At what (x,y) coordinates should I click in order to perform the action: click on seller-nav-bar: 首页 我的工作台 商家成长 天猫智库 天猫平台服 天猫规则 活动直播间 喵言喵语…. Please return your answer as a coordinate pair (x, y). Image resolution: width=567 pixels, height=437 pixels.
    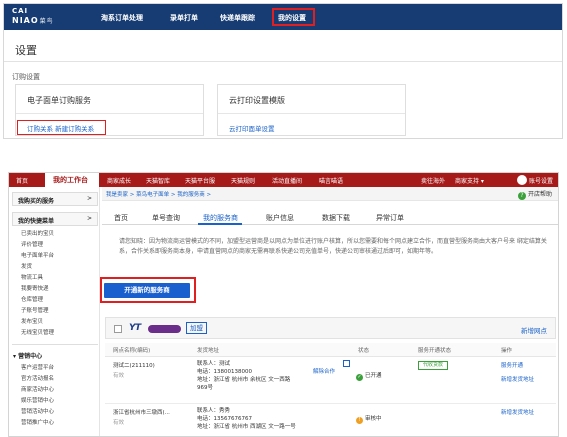
    Looking at the image, I should click on (283, 180).